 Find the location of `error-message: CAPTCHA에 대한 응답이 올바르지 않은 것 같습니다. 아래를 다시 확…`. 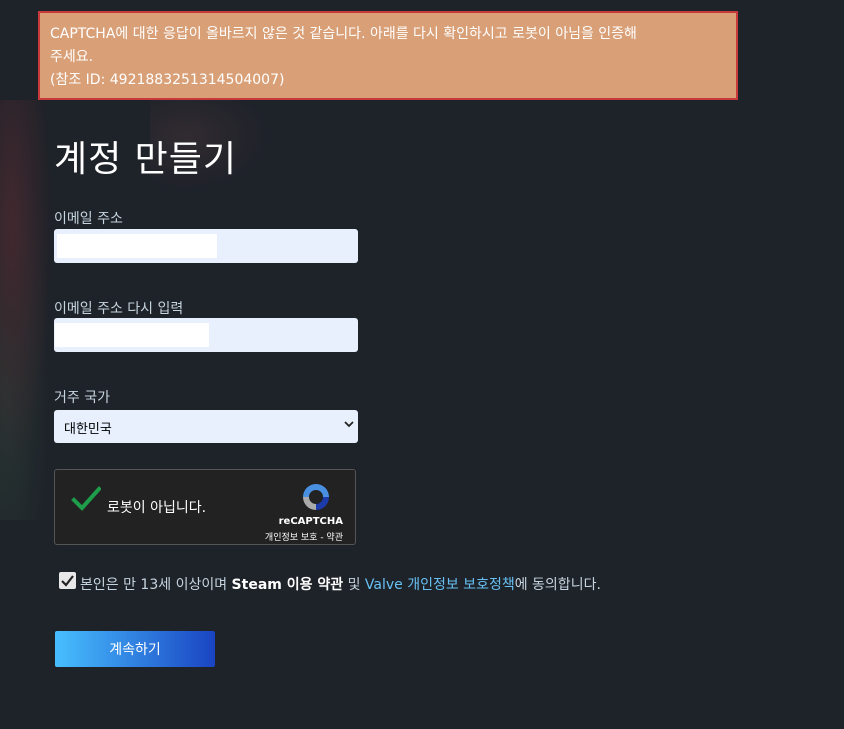

error-message: CAPTCHA에 대한 응답이 올바르지 않은 것 같습니다. 아래를 다시 확… is located at coordinates (388, 55).